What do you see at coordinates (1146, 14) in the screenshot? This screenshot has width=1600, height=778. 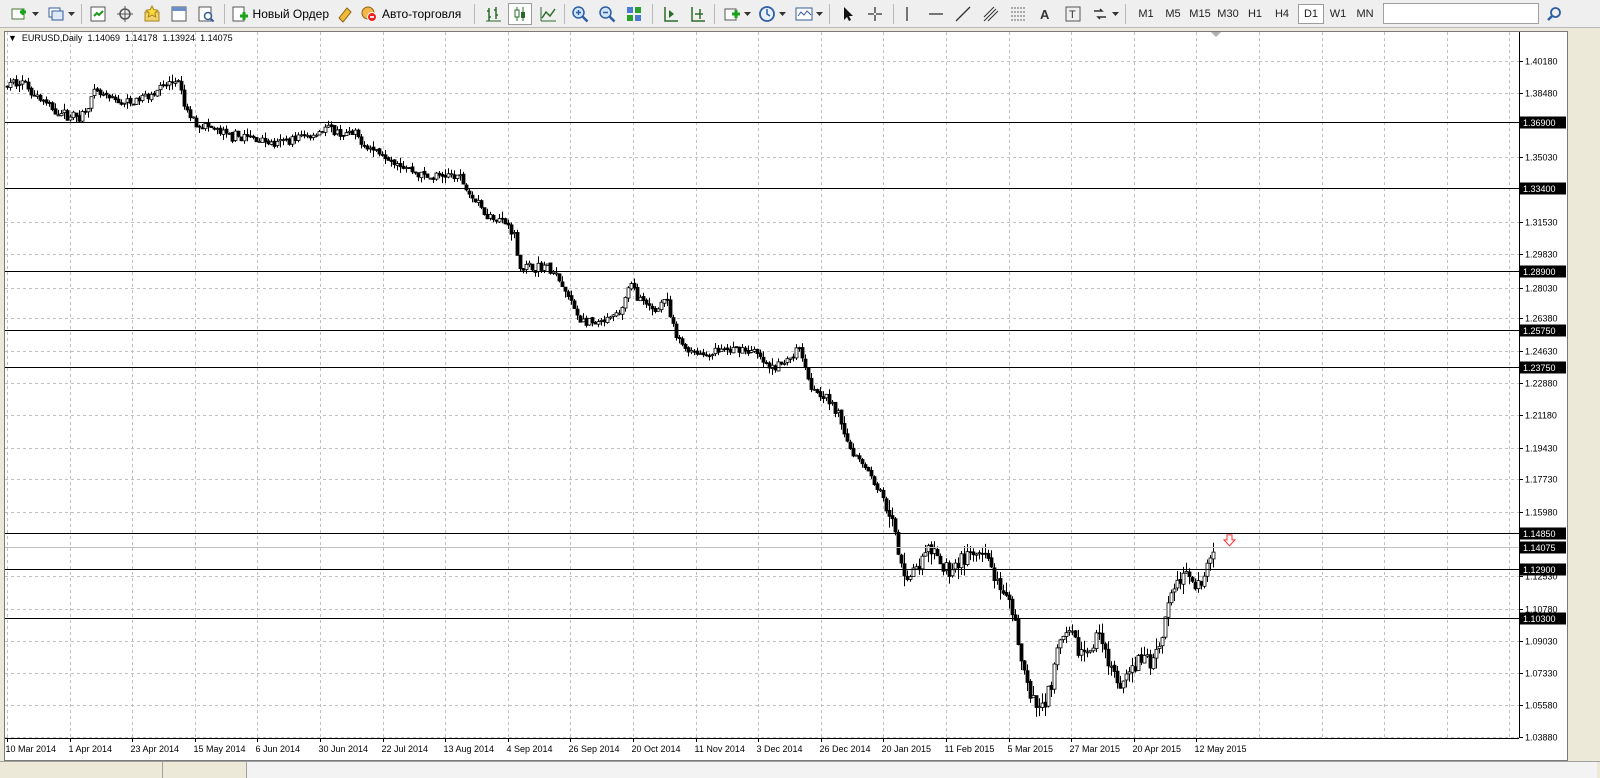 I see `timeframe-m1-button: M1` at bounding box center [1146, 14].